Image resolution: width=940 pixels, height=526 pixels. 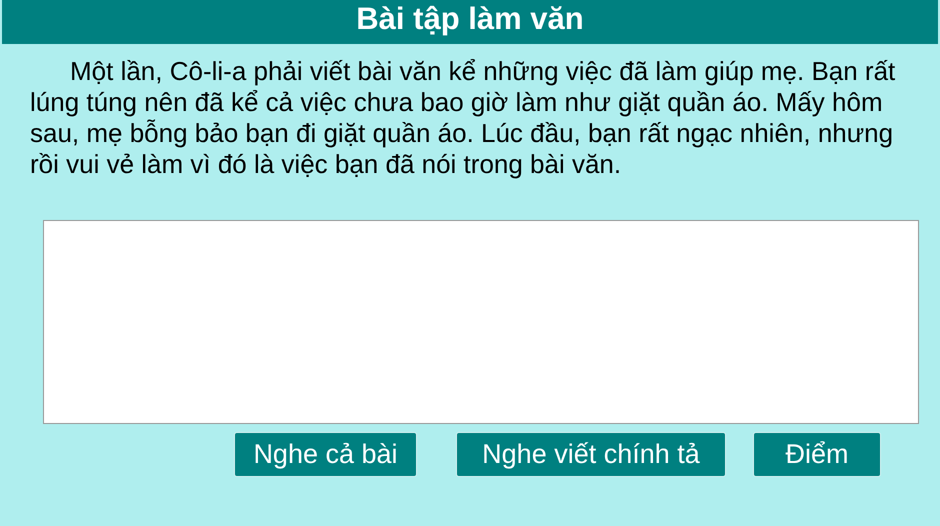 What do you see at coordinates (470, 22) in the screenshot?
I see `page-title: Bài tập làm văn` at bounding box center [470, 22].